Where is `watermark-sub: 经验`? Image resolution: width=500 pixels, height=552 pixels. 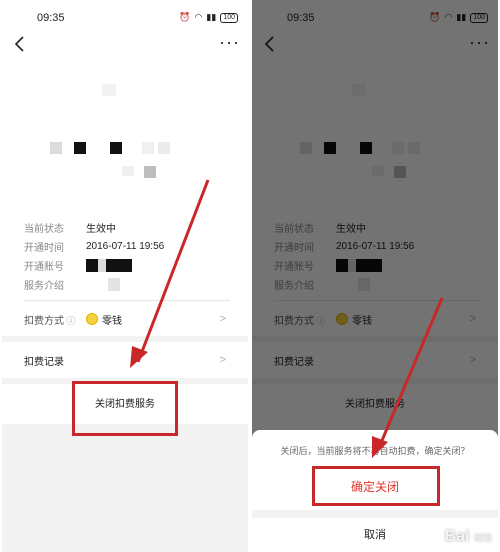 watermark-sub: 经验 is located at coordinates (482, 538).